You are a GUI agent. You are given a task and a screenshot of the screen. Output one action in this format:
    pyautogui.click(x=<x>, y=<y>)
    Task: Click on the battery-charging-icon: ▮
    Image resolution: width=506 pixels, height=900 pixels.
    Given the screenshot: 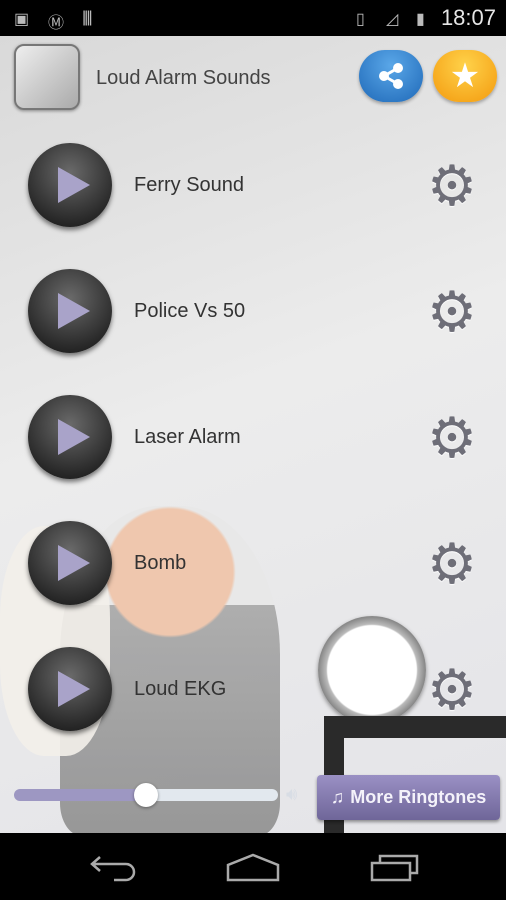 What is the action you would take?
    pyautogui.click(x=420, y=19)
    